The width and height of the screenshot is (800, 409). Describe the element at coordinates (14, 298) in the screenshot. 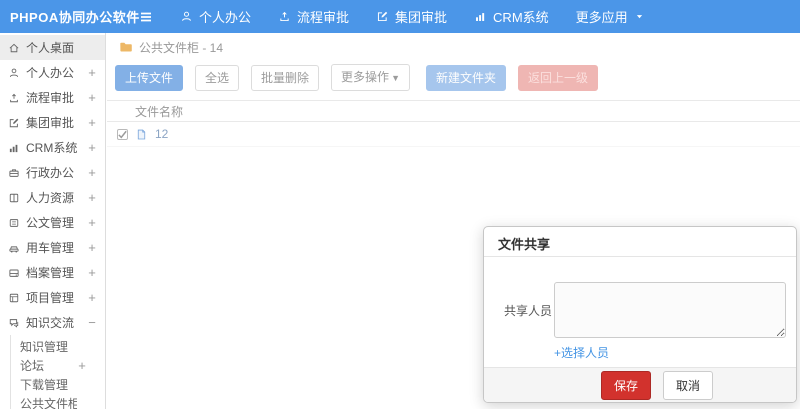

I see `project-icon` at that location.